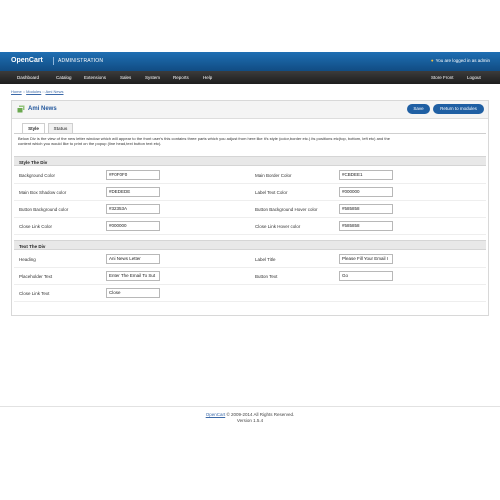 The height and width of the screenshot is (500, 500). I want to click on save-button: Save, so click(418, 109).